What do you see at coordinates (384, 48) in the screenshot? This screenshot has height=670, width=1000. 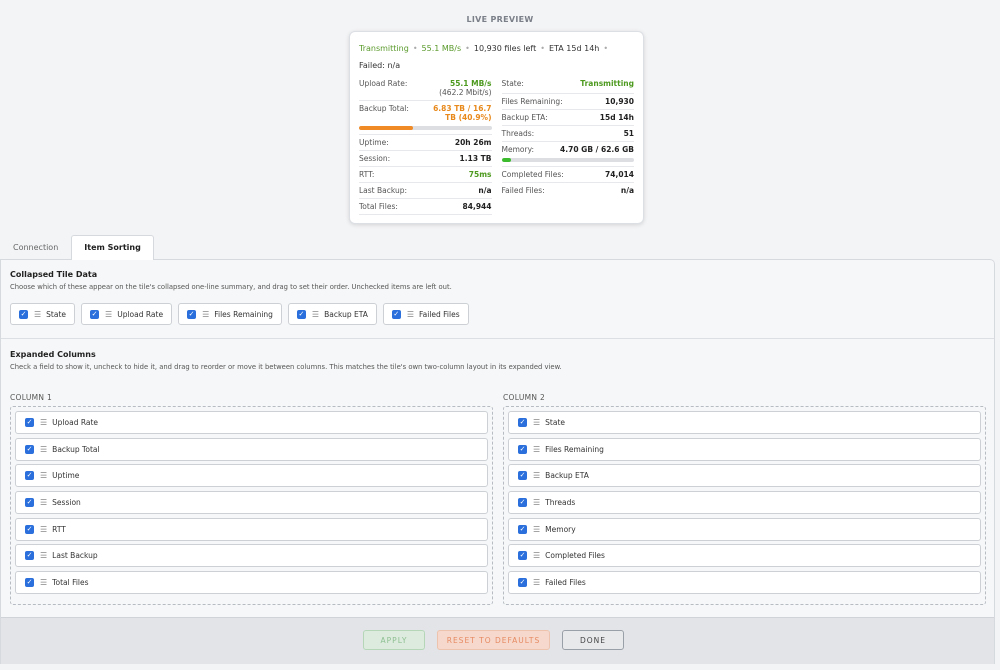 I see `summary-state: Transmitting` at bounding box center [384, 48].